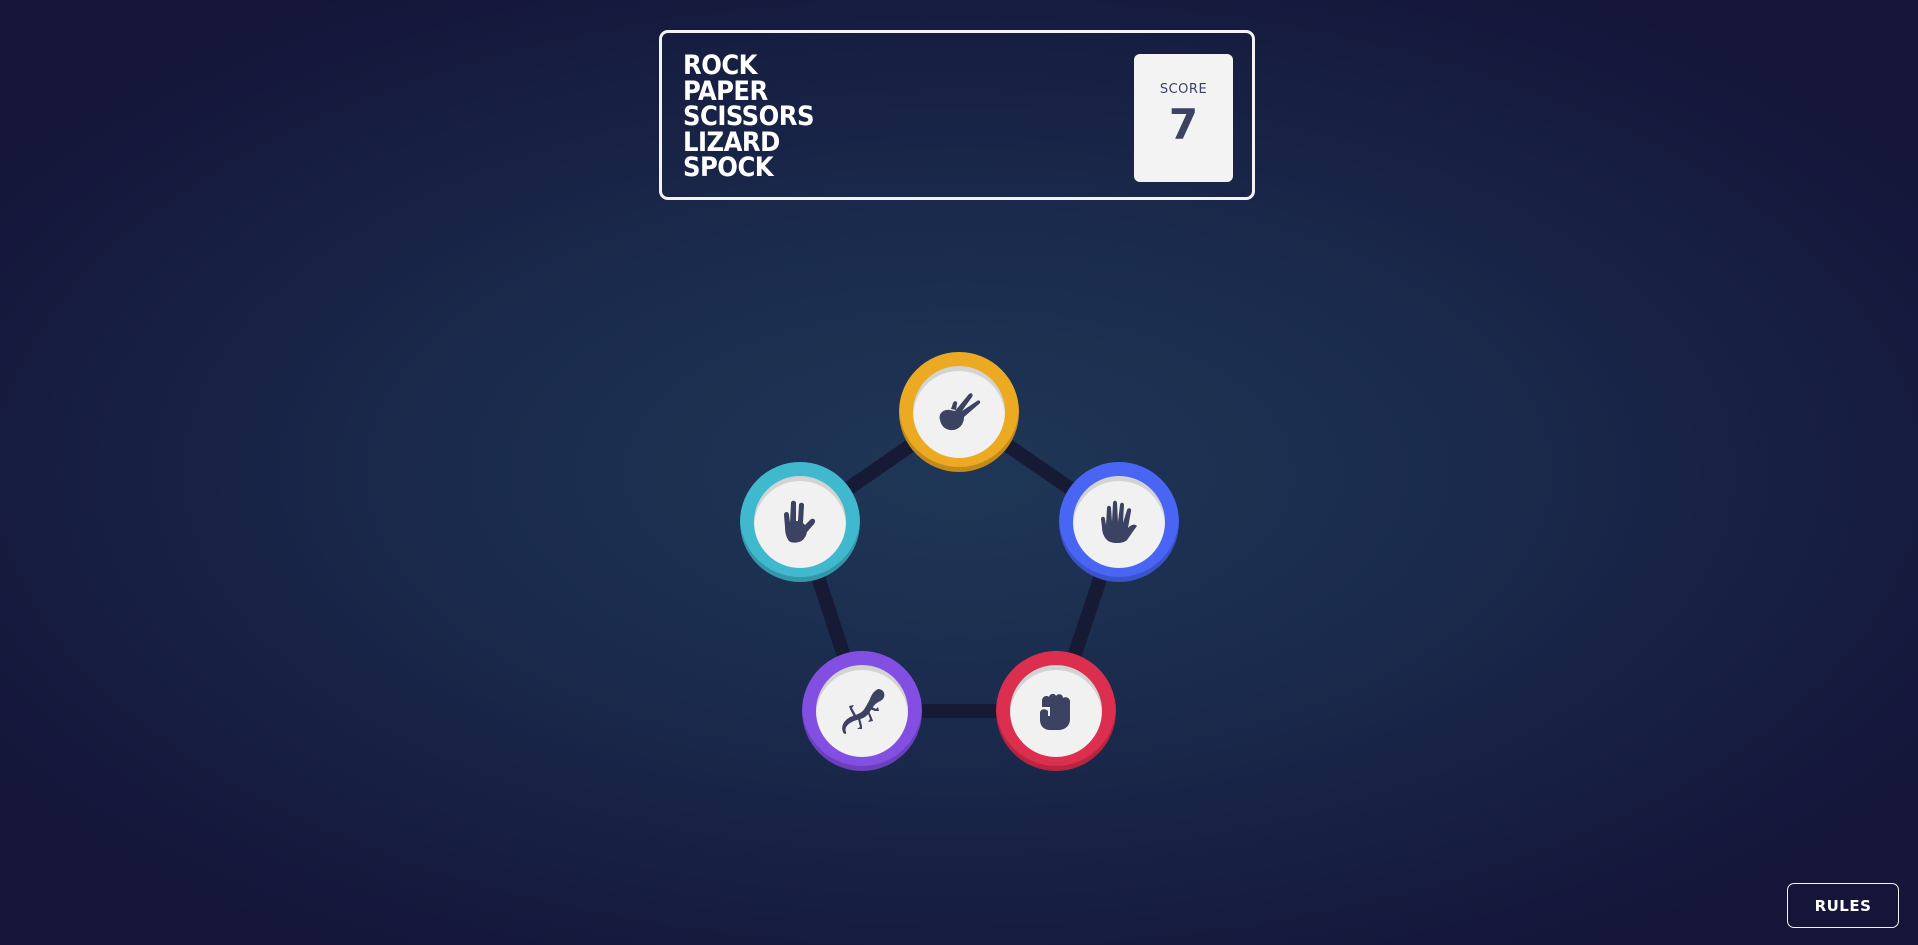  I want to click on spock-hand-icon, so click(800, 521).